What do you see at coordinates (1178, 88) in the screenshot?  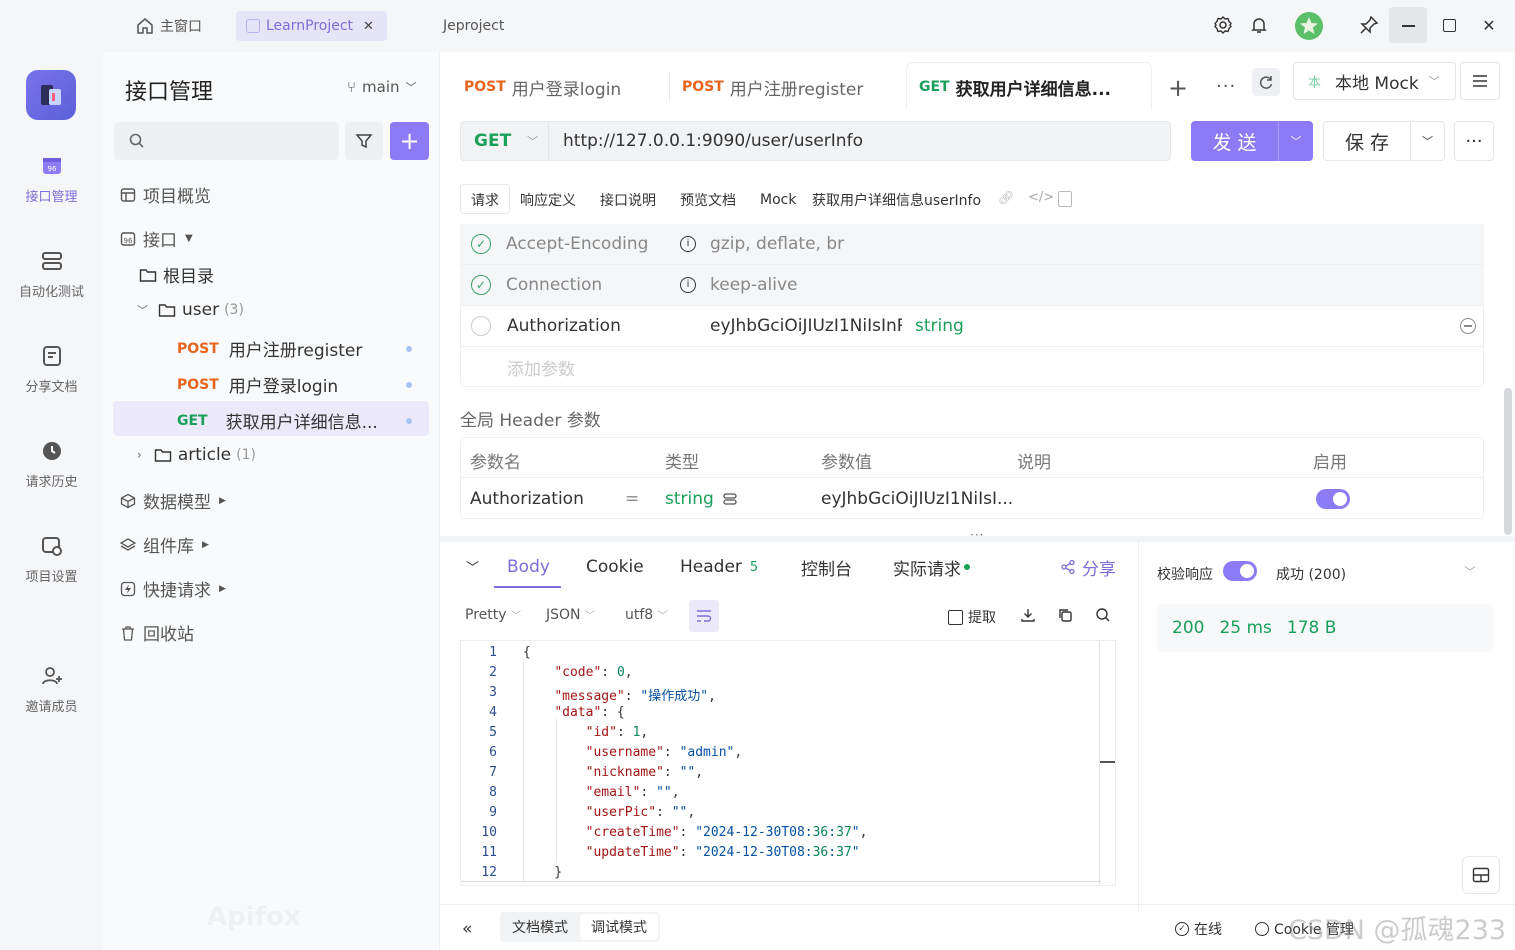 I see `new-tab-button: +` at bounding box center [1178, 88].